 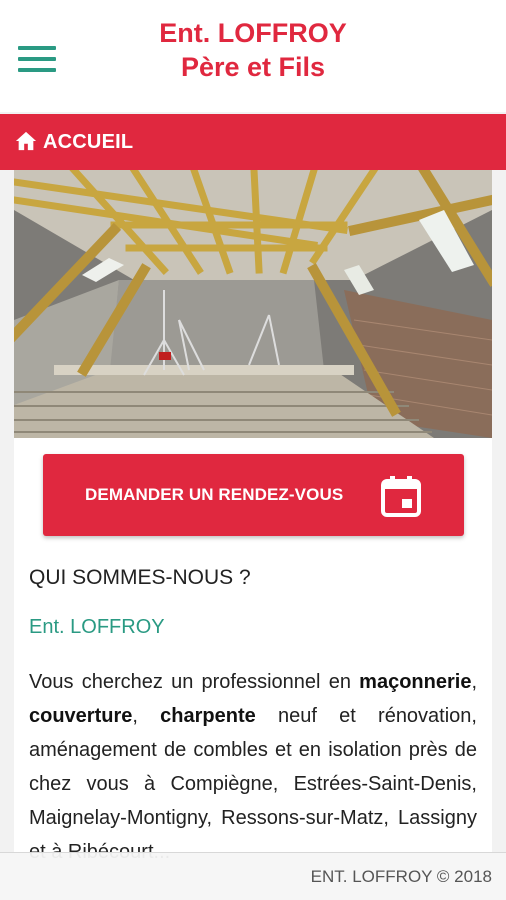 What do you see at coordinates (415, 682) in the screenshot?
I see `about-keyword-masonry: maçonnerie` at bounding box center [415, 682].